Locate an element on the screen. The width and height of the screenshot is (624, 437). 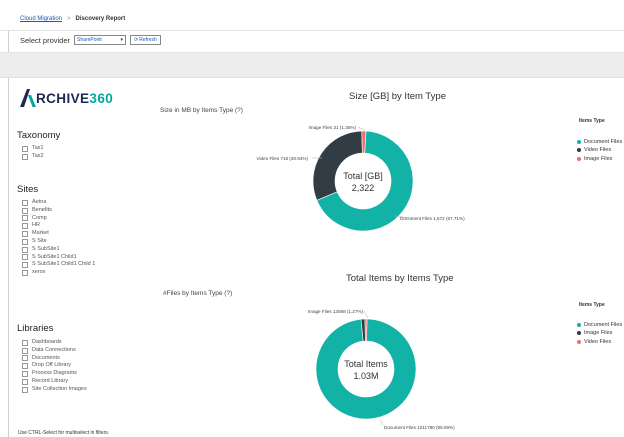
donut-center-label: Total Items is located at coordinates (366, 364).